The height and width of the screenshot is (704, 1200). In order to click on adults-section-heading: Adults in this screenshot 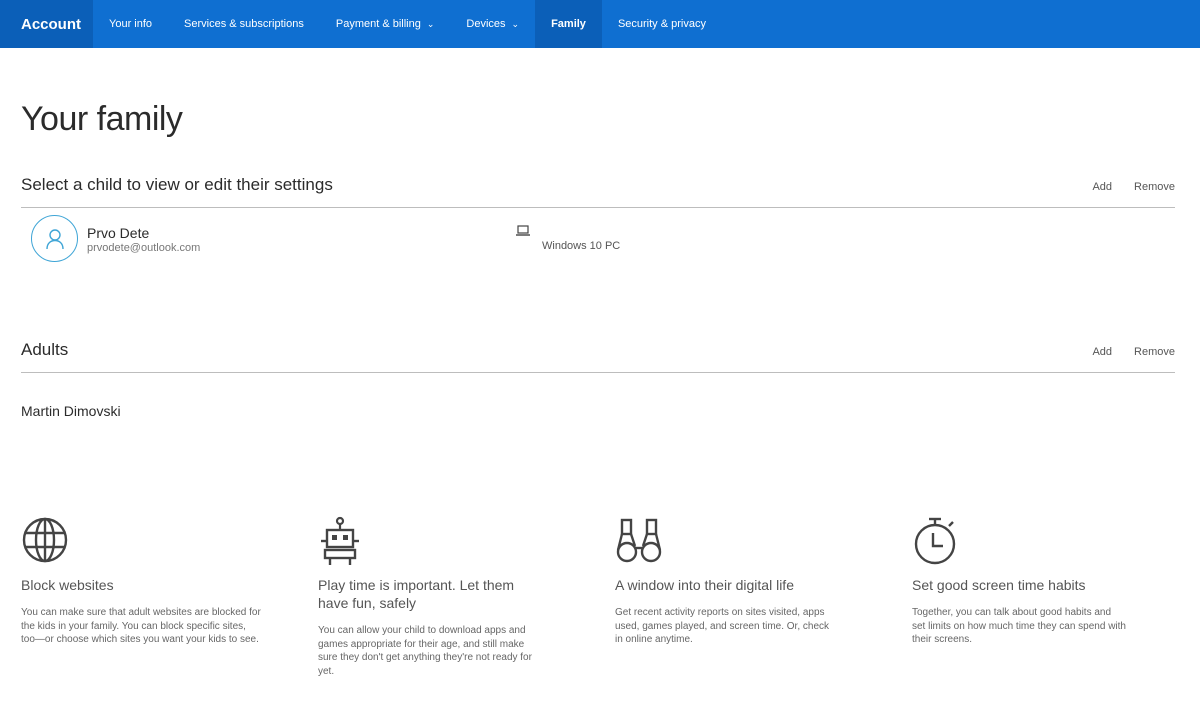, I will do `click(45, 349)`.